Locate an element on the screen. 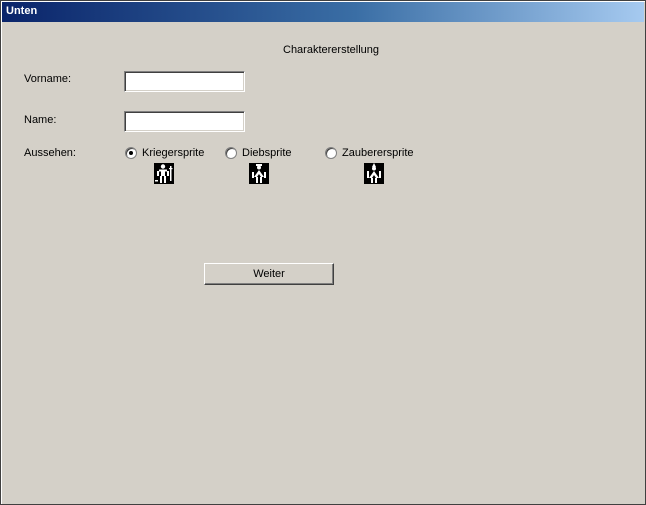 Image resolution: width=646 pixels, height=505 pixels. vorname-label: Vorname: is located at coordinates (48, 79).